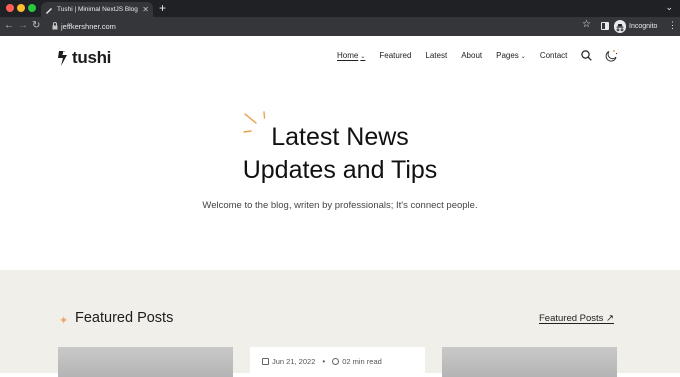 The width and height of the screenshot is (680, 377). What do you see at coordinates (49, 10) in the screenshot?
I see `tab-favicon-icon` at bounding box center [49, 10].